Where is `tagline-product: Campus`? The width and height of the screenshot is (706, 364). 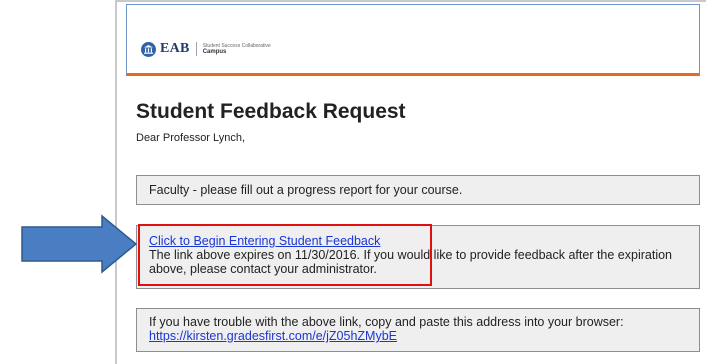 tagline-product: Campus is located at coordinates (214, 52).